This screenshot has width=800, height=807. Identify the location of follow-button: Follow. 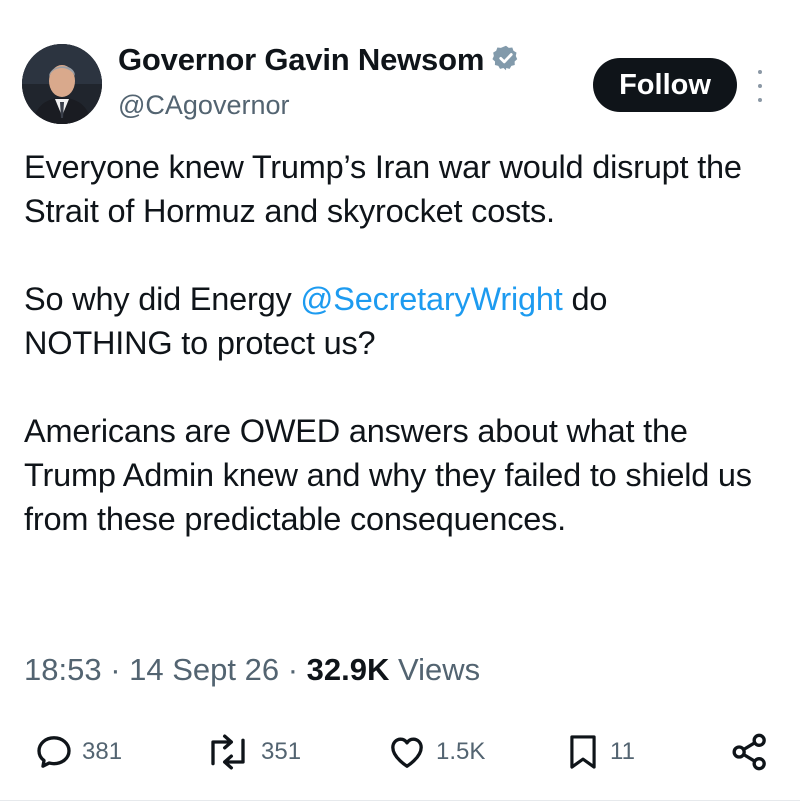
(665, 85).